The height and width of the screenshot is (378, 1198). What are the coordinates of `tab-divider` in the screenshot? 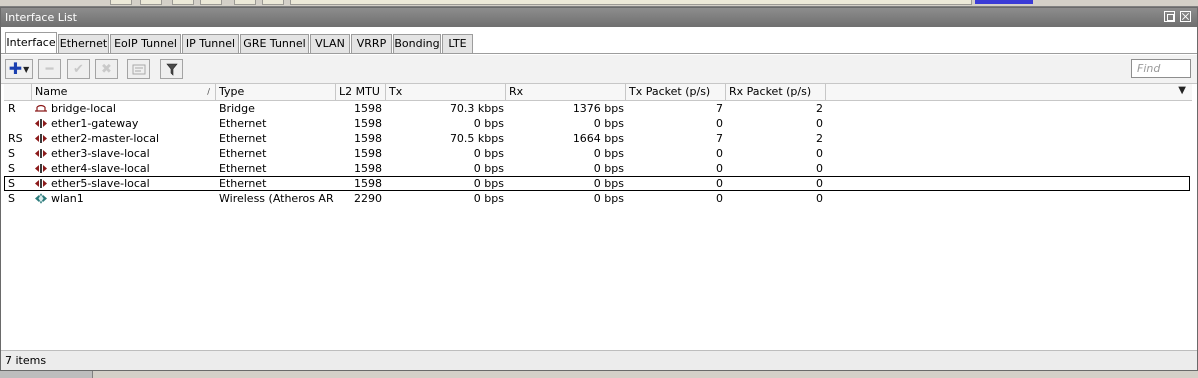 It's located at (599, 53).